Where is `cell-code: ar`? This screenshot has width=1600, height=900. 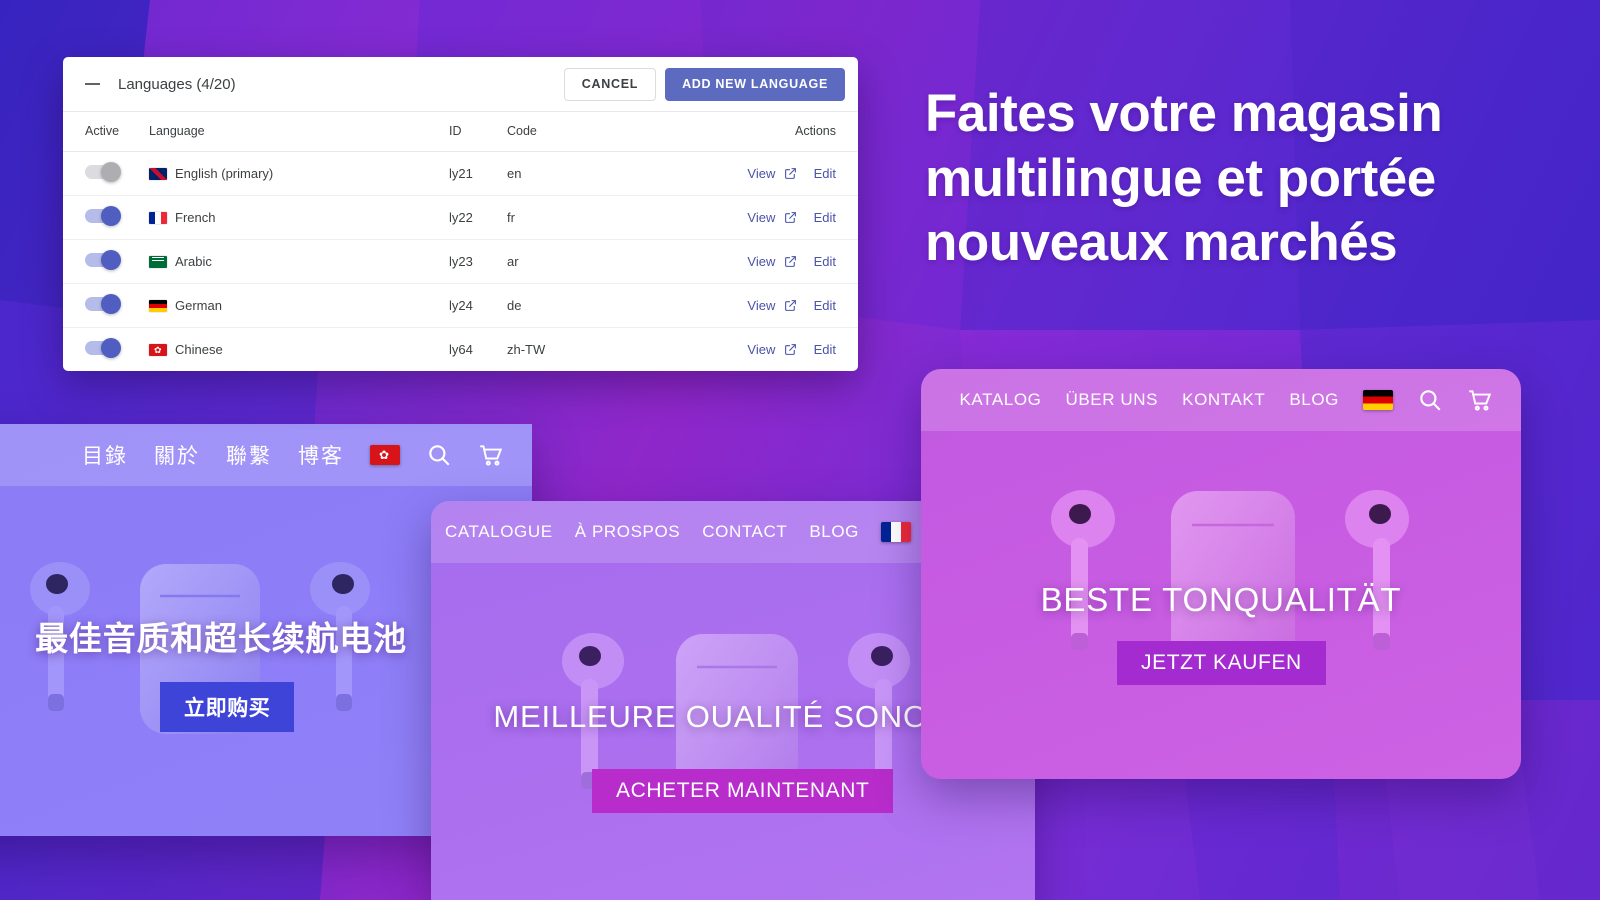
cell-code: ar is located at coordinates (597, 261).